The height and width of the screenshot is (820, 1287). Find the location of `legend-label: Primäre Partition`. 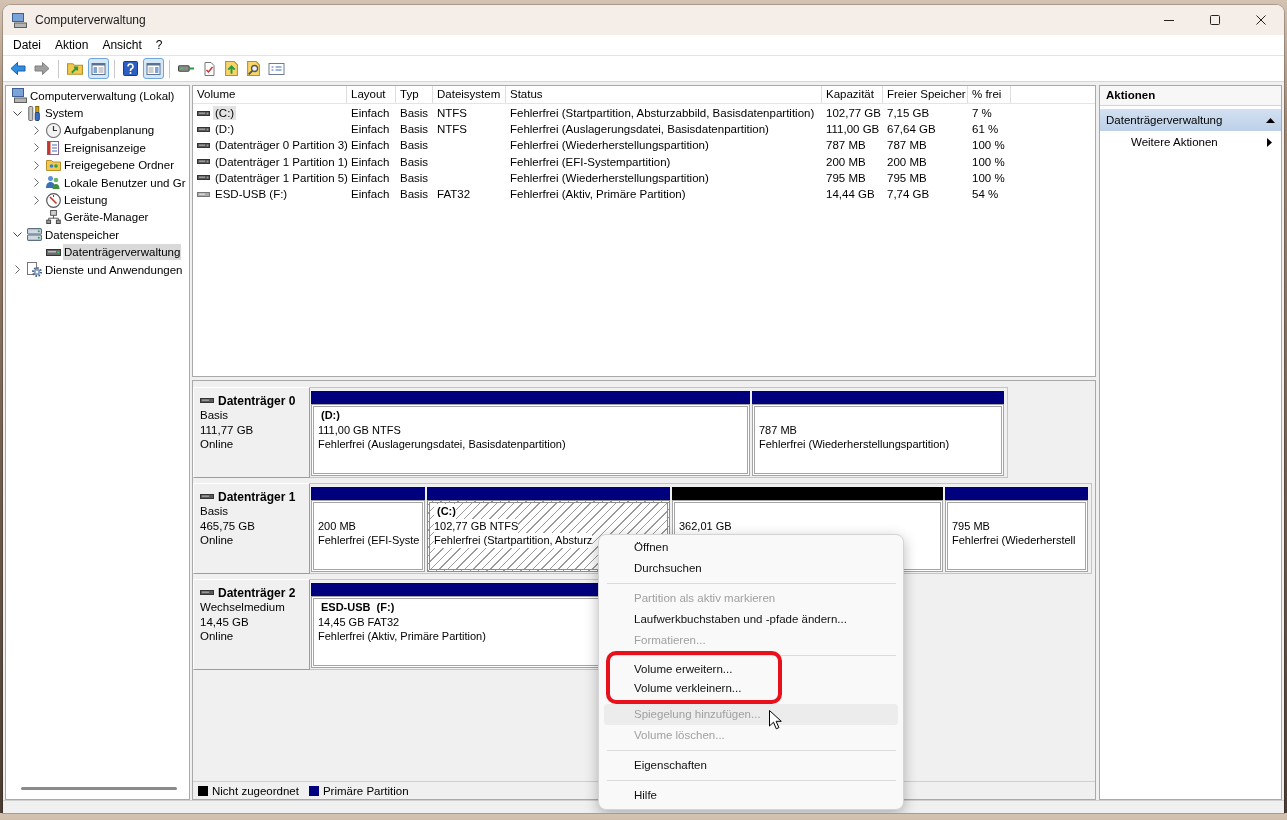

legend-label: Primäre Partition is located at coordinates (365, 790).